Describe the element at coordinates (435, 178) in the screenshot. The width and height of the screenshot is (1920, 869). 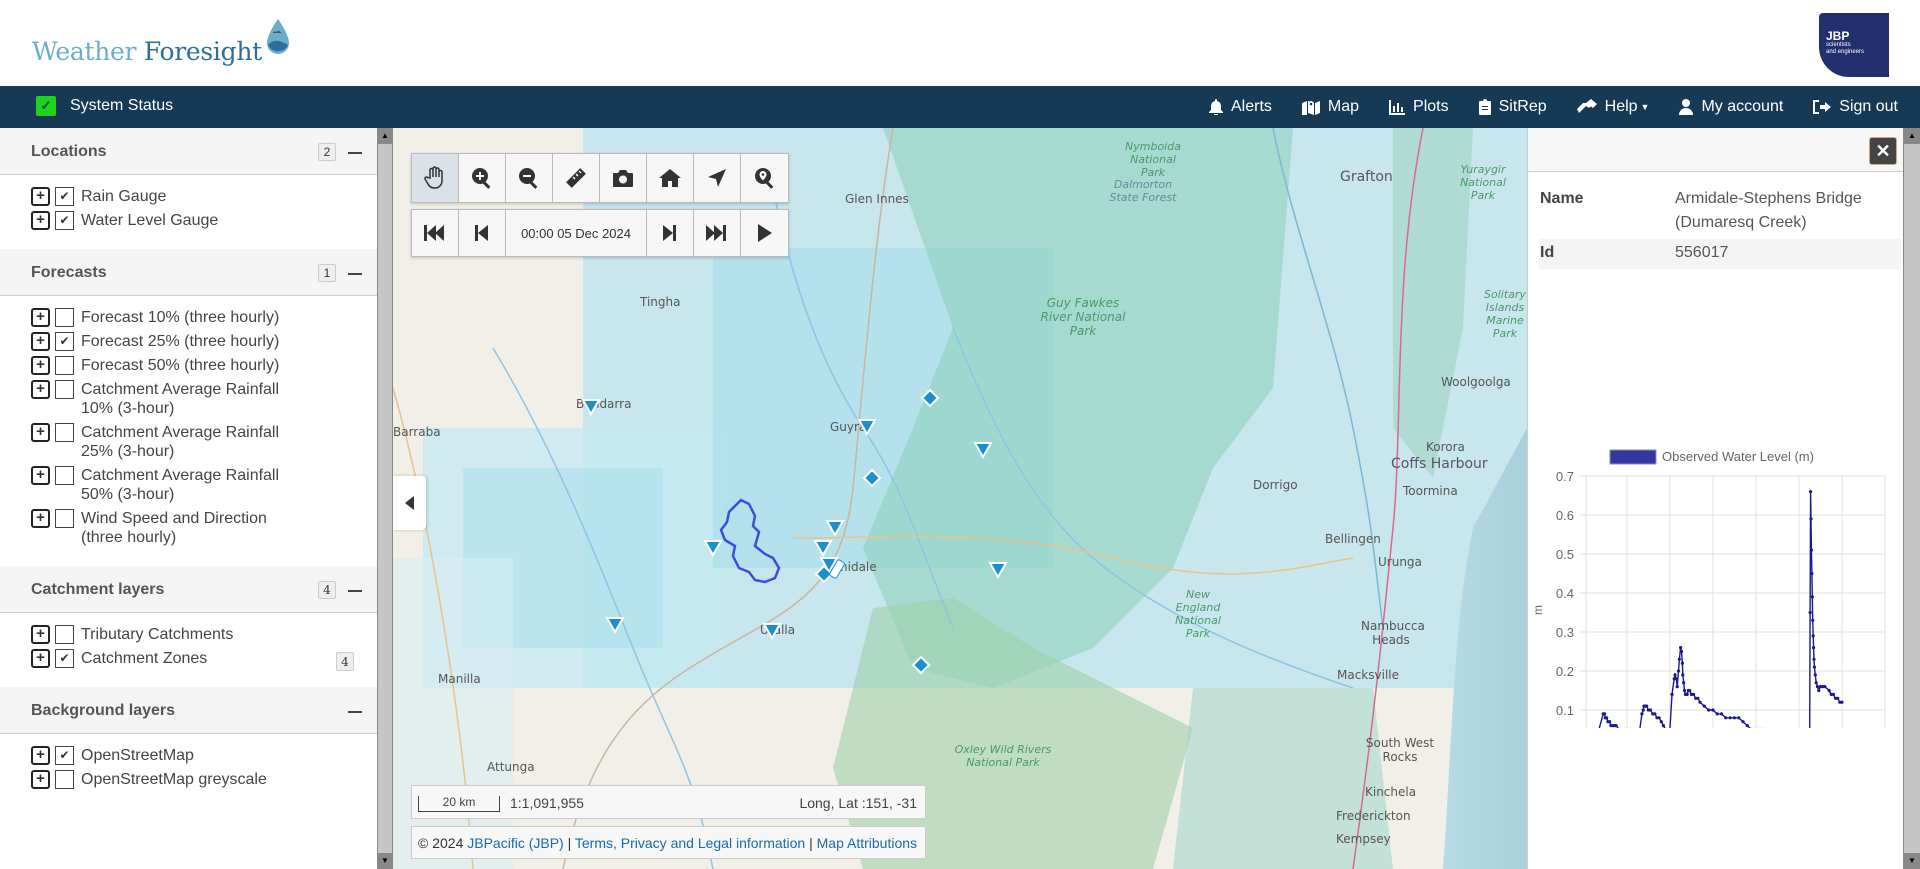
I see `pan-tool-button` at that location.